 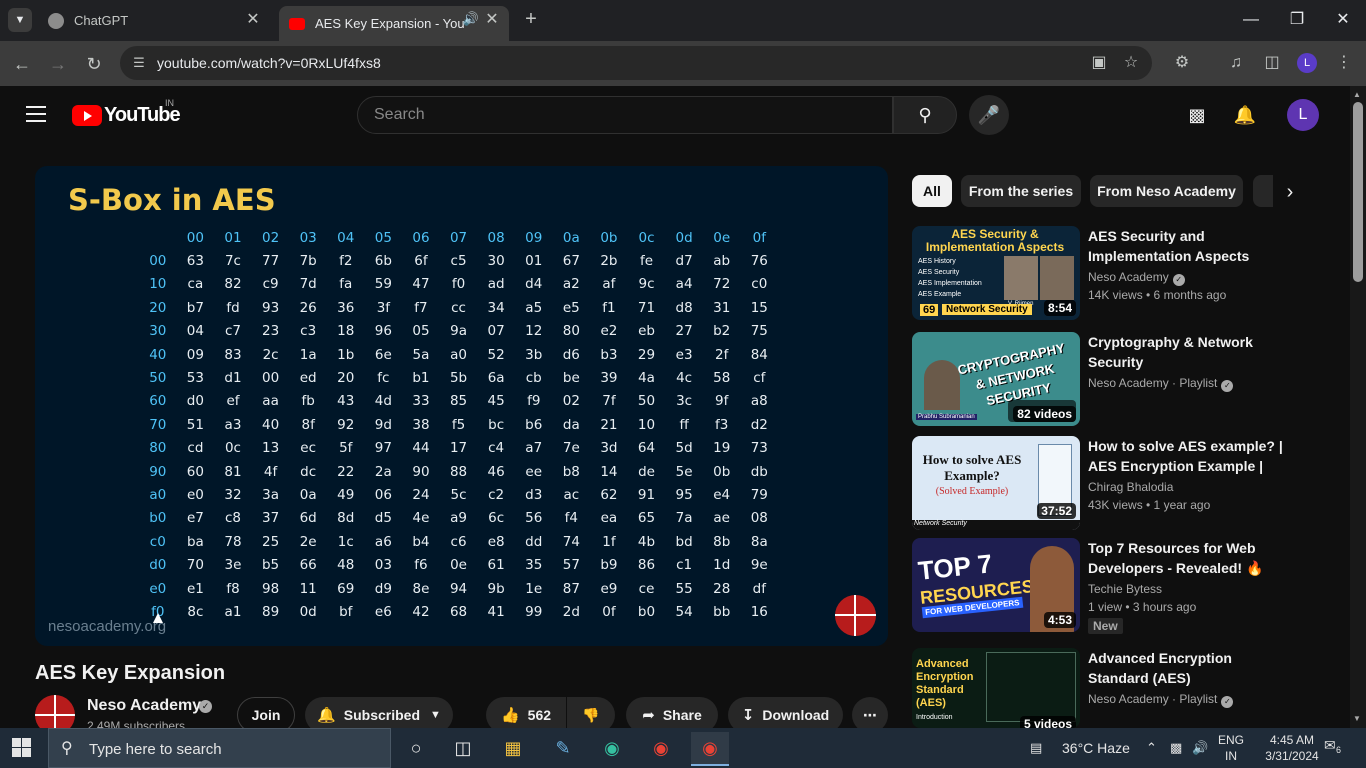 What do you see at coordinates (58, 64) in the screenshot?
I see `forward-button: →` at bounding box center [58, 64].